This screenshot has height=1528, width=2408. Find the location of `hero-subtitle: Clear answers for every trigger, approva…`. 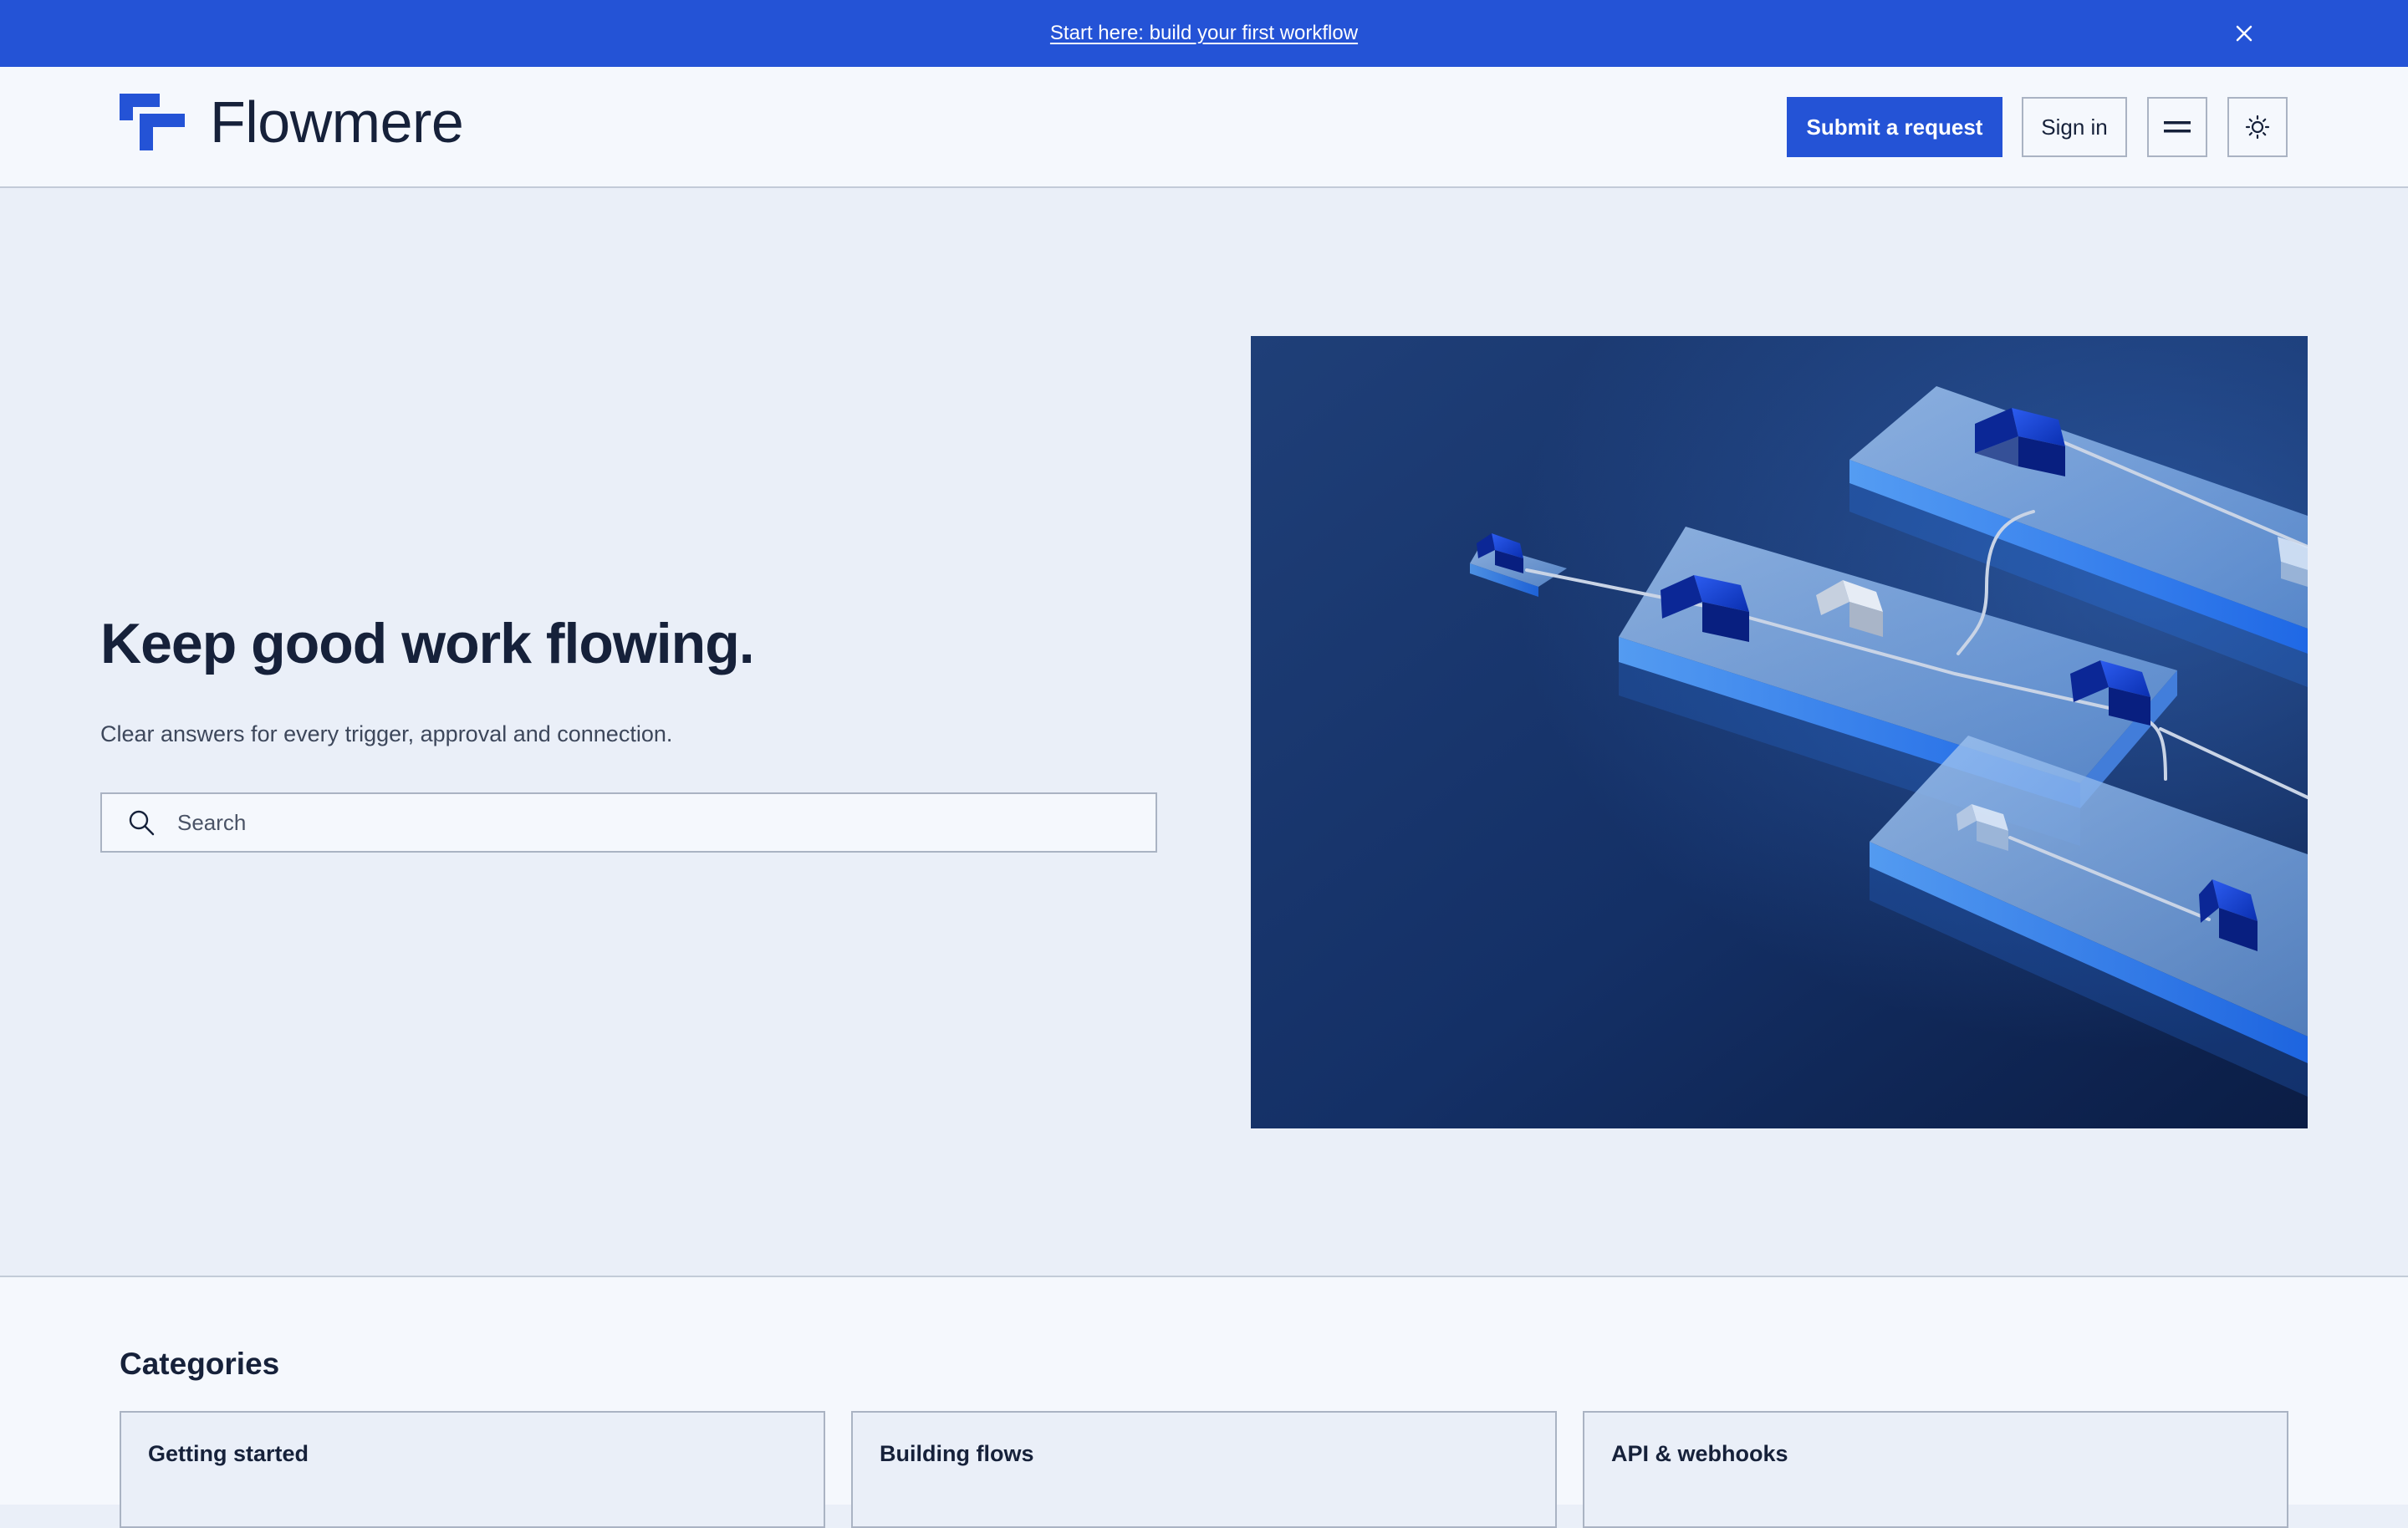

hero-subtitle: Clear answers for every trigger, approva… is located at coordinates (386, 734).